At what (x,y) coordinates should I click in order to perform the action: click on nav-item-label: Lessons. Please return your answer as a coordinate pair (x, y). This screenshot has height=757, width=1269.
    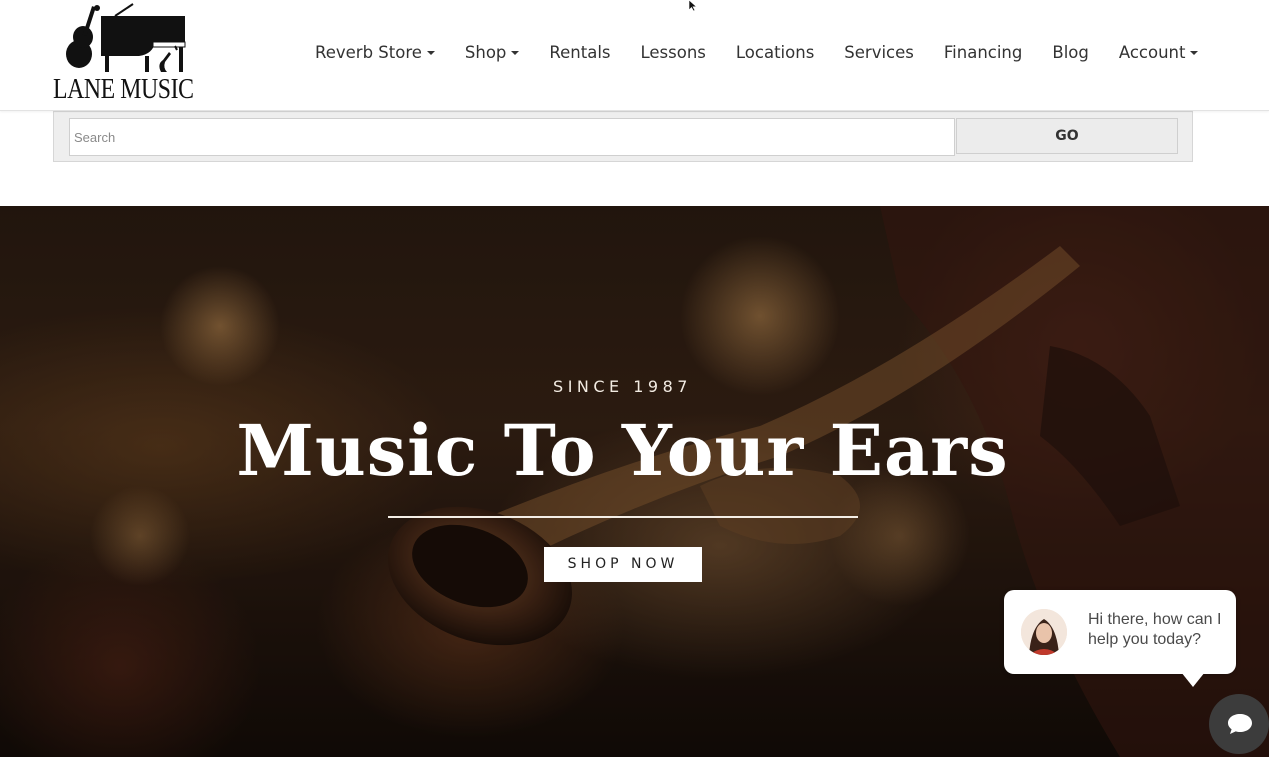
    Looking at the image, I should click on (673, 52).